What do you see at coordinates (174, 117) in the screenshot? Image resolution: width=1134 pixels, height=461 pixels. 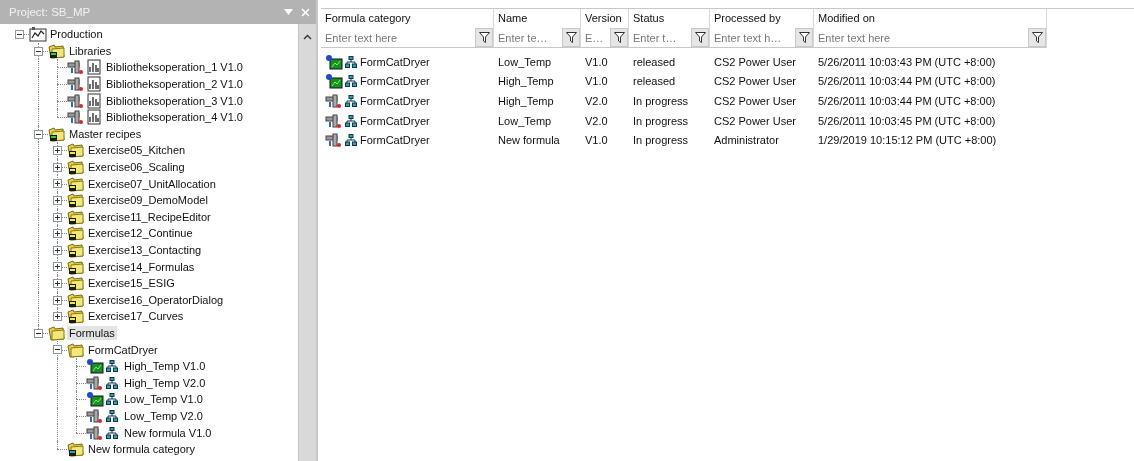 I see `tree-item: Bibliotheksoperation_4 V1.0` at bounding box center [174, 117].